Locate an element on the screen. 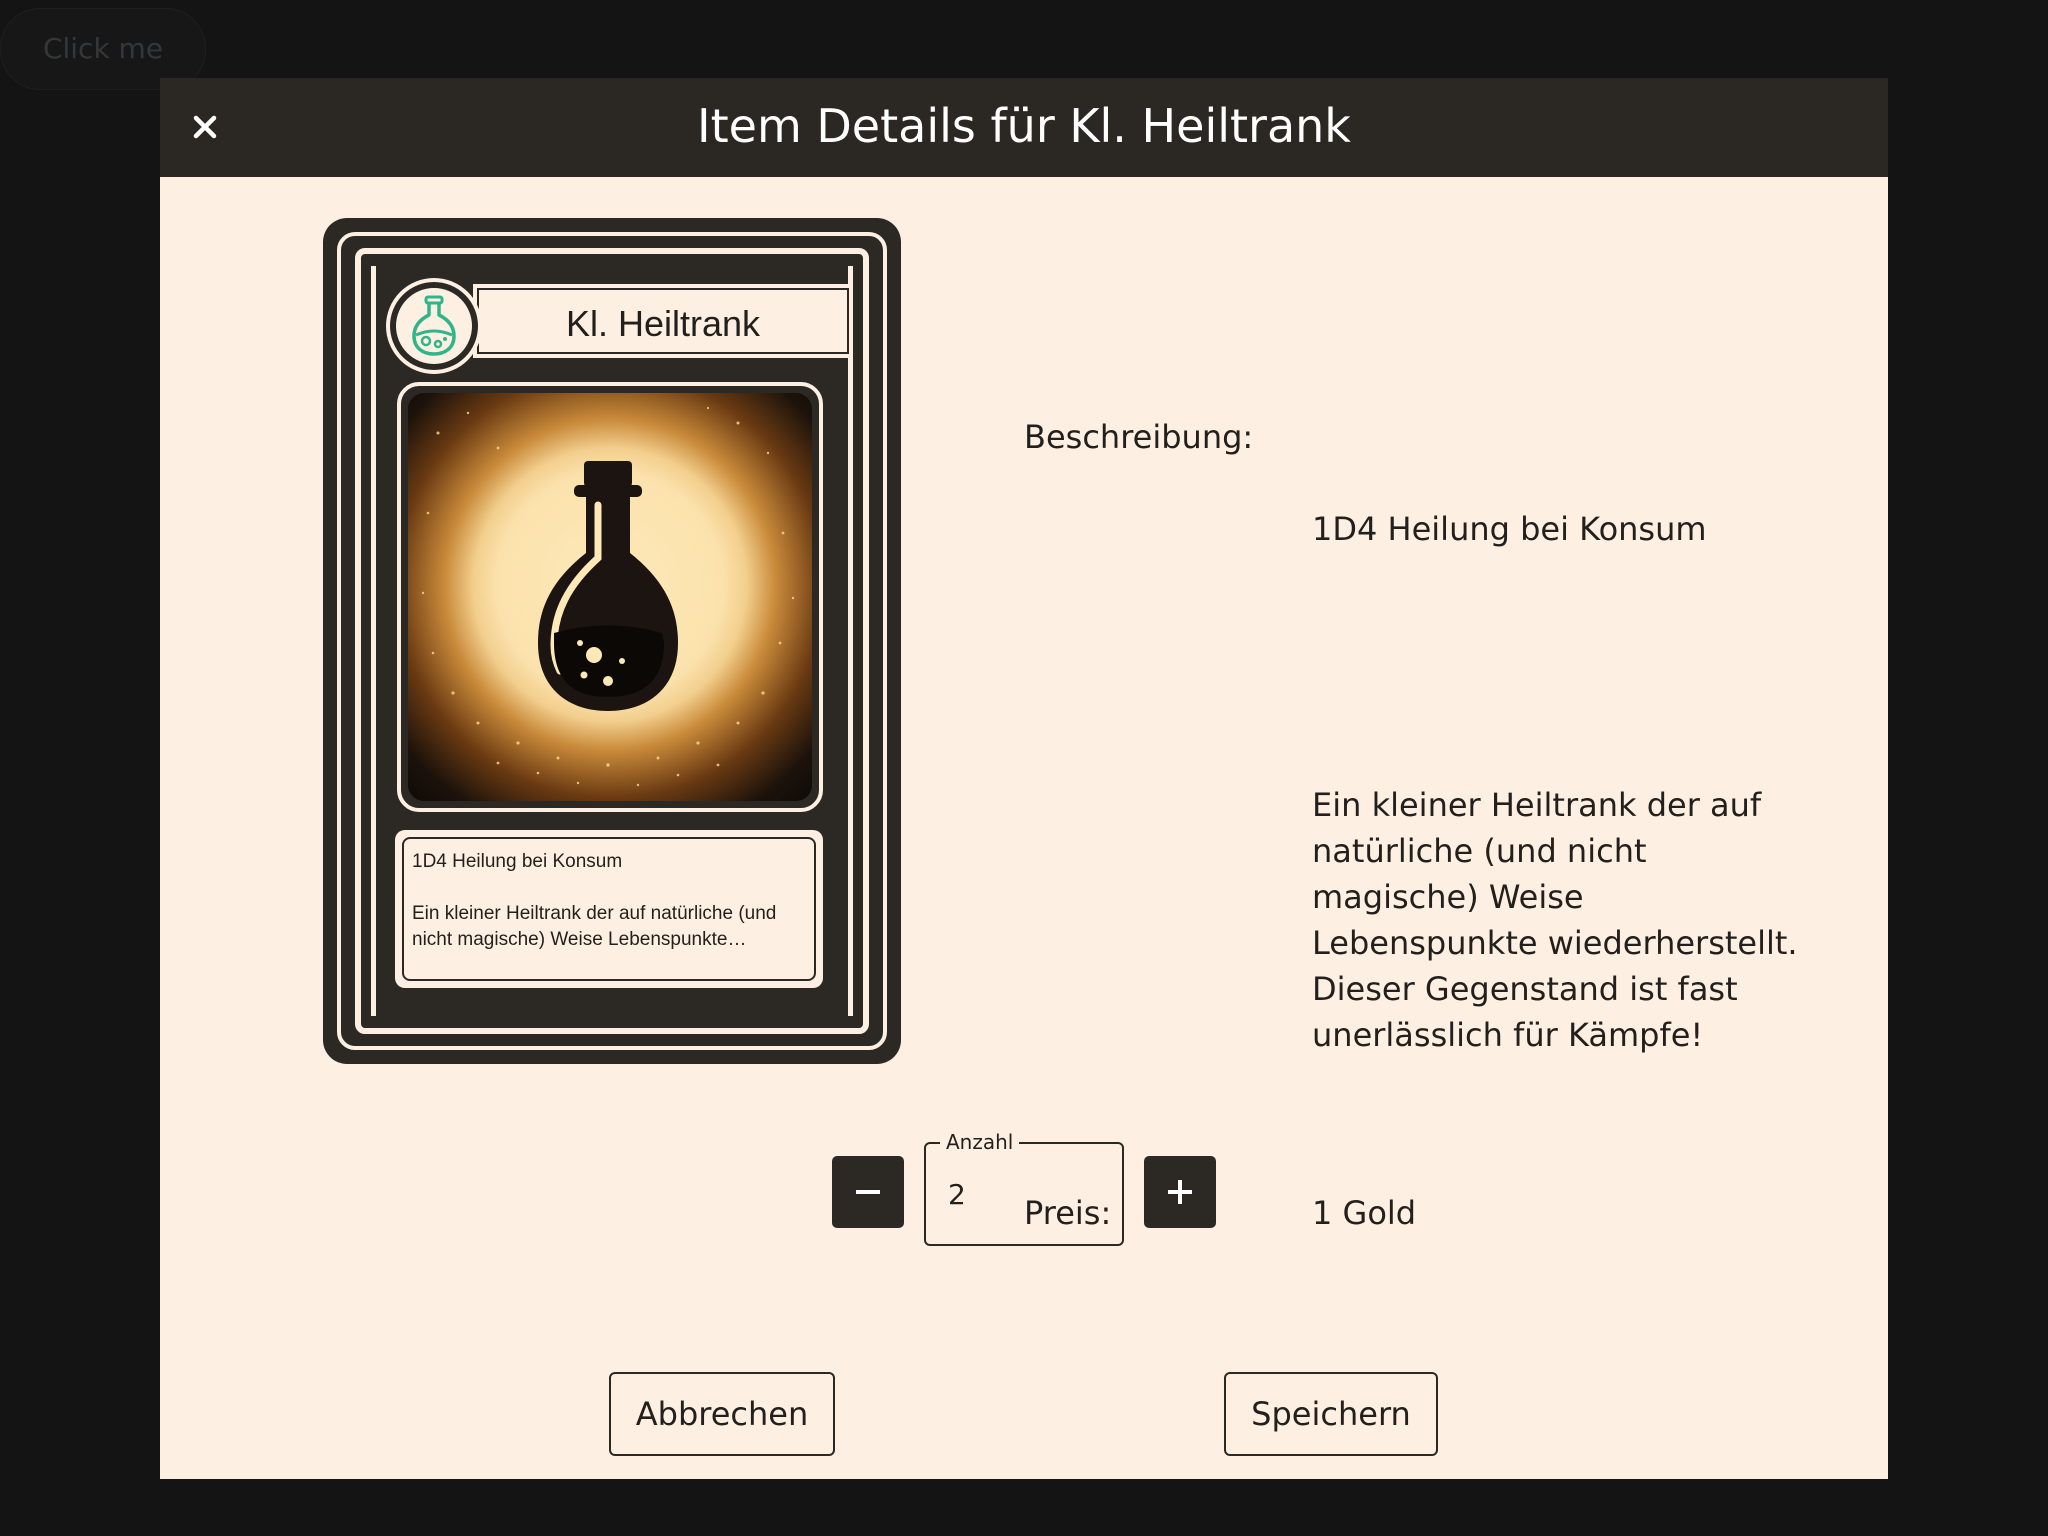 This screenshot has height=1536, width=2048. card-icon-badge is located at coordinates (434, 326).